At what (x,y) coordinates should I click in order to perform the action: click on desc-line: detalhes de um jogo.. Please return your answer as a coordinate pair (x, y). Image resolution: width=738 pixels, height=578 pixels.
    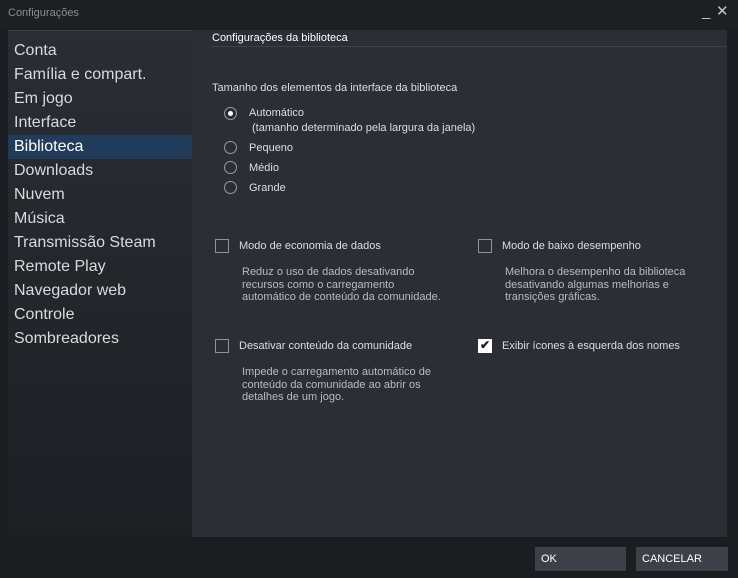
    Looking at the image, I should click on (293, 397).